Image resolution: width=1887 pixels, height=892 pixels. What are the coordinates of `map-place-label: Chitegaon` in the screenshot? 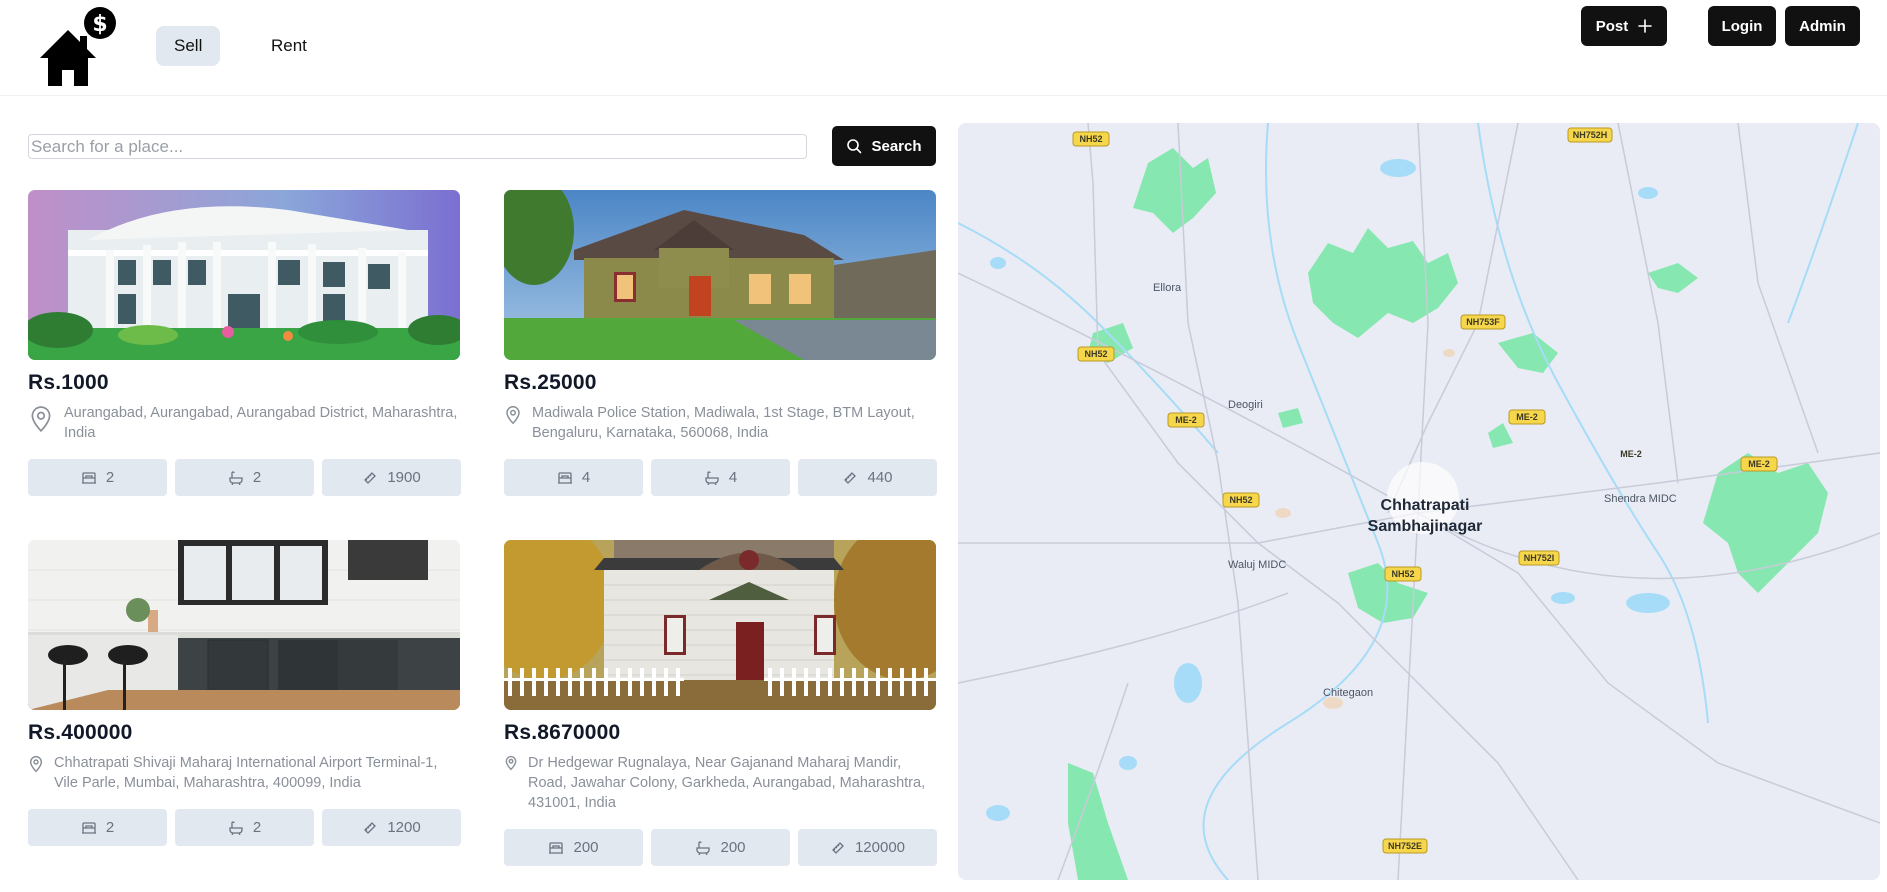 It's located at (1348, 693).